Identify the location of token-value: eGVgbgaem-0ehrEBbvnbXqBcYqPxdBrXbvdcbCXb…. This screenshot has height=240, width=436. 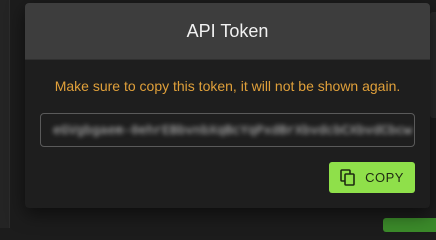
(232, 130).